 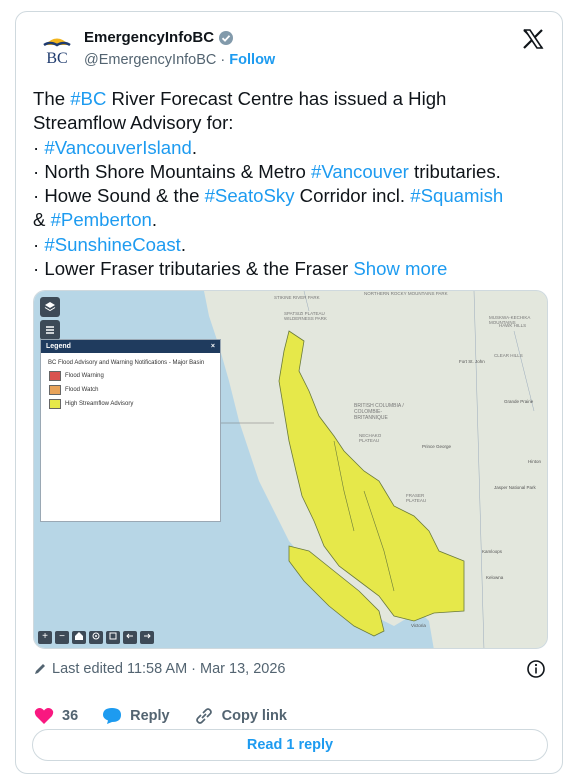 I want to click on tweet-text-line: & #Pemberton., so click(x=293, y=220).